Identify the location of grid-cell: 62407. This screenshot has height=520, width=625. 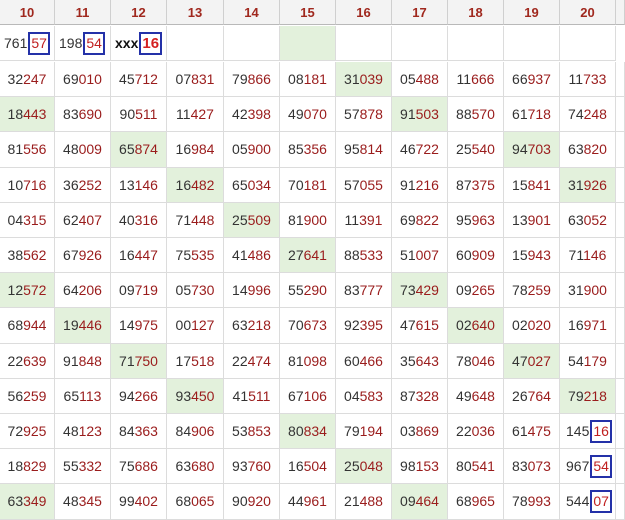
(83, 220).